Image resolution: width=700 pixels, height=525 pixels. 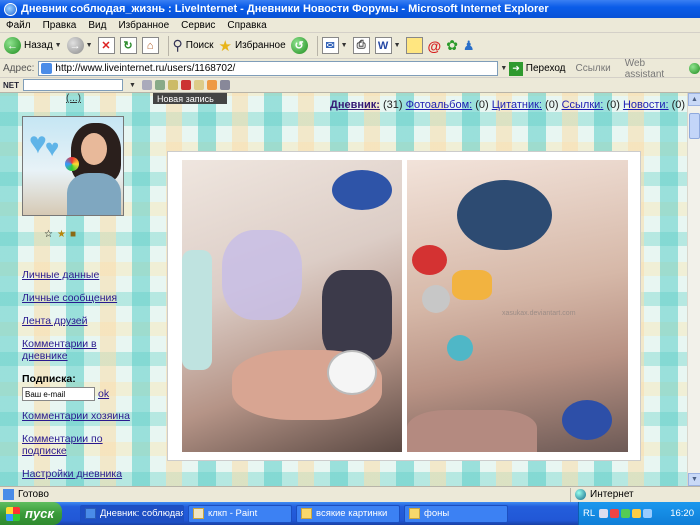 I want to click on go-button: Переход, so click(x=546, y=68).